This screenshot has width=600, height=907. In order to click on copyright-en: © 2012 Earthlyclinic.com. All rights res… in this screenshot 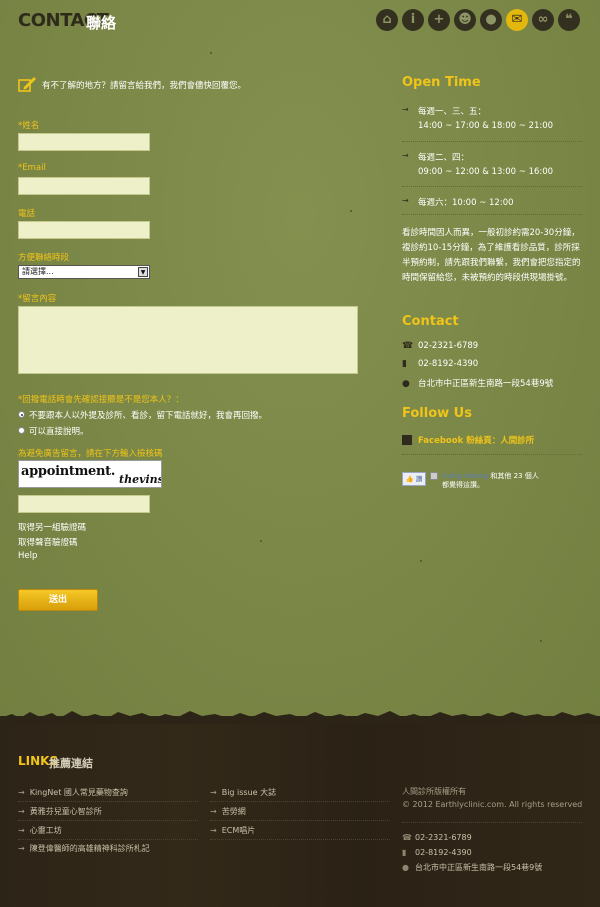, I will do `click(492, 804)`.